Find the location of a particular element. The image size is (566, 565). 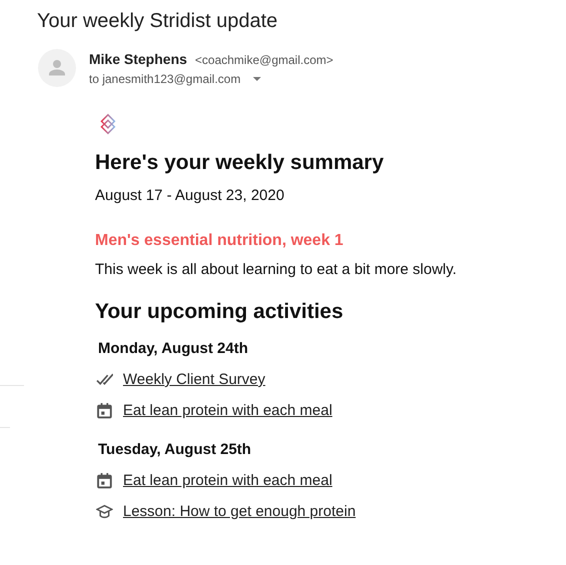

graduation-cap-icon is located at coordinates (104, 511).